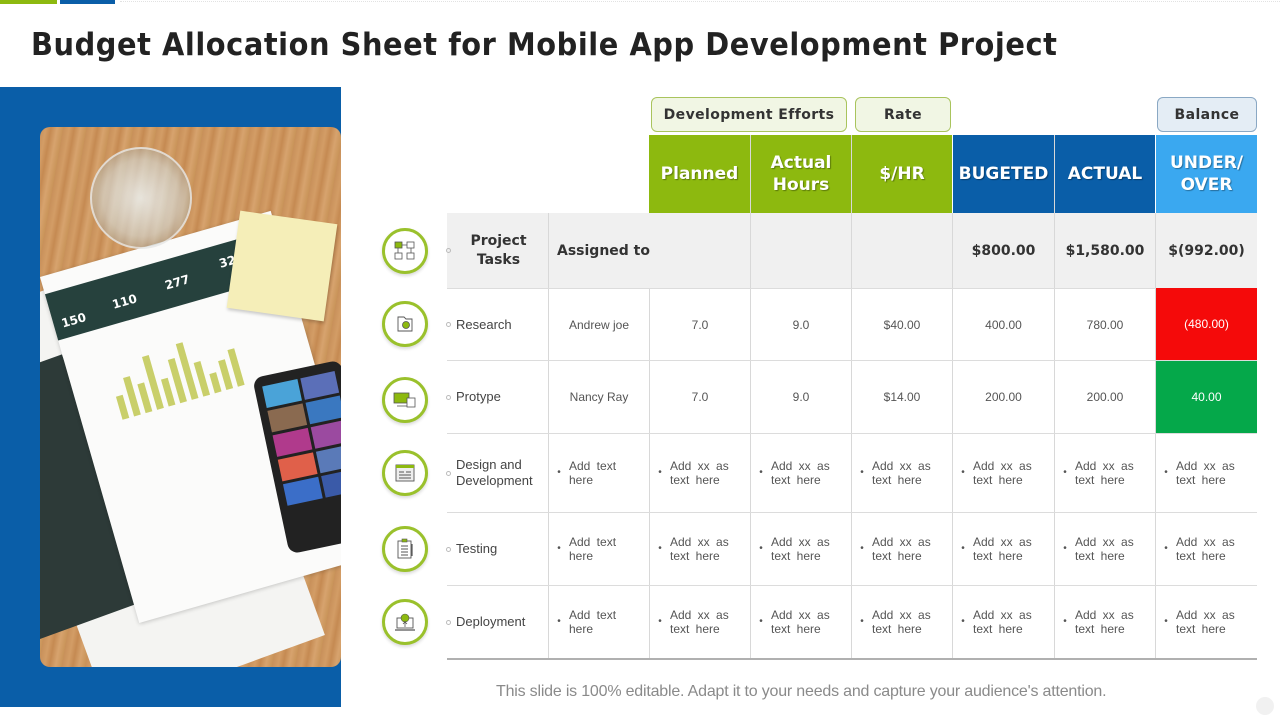 This screenshot has height=720, width=1280. What do you see at coordinates (479, 324) in the screenshot?
I see `table-row-research: Research` at bounding box center [479, 324].